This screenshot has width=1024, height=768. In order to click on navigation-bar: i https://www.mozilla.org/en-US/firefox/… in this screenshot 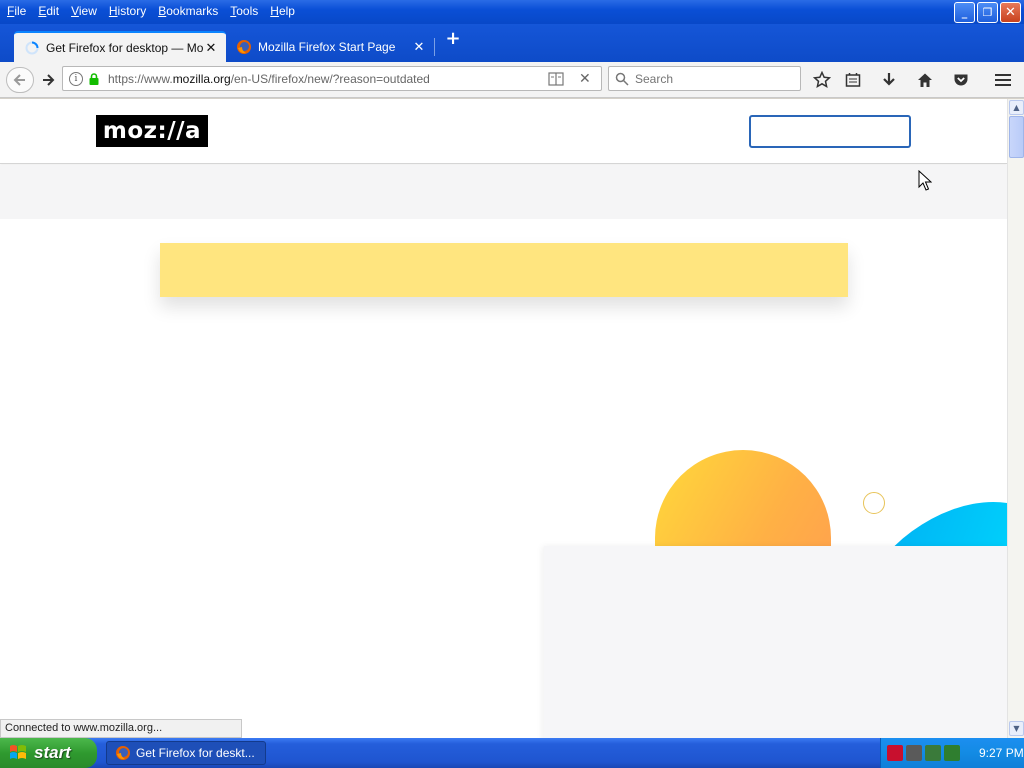, I will do `click(512, 80)`.